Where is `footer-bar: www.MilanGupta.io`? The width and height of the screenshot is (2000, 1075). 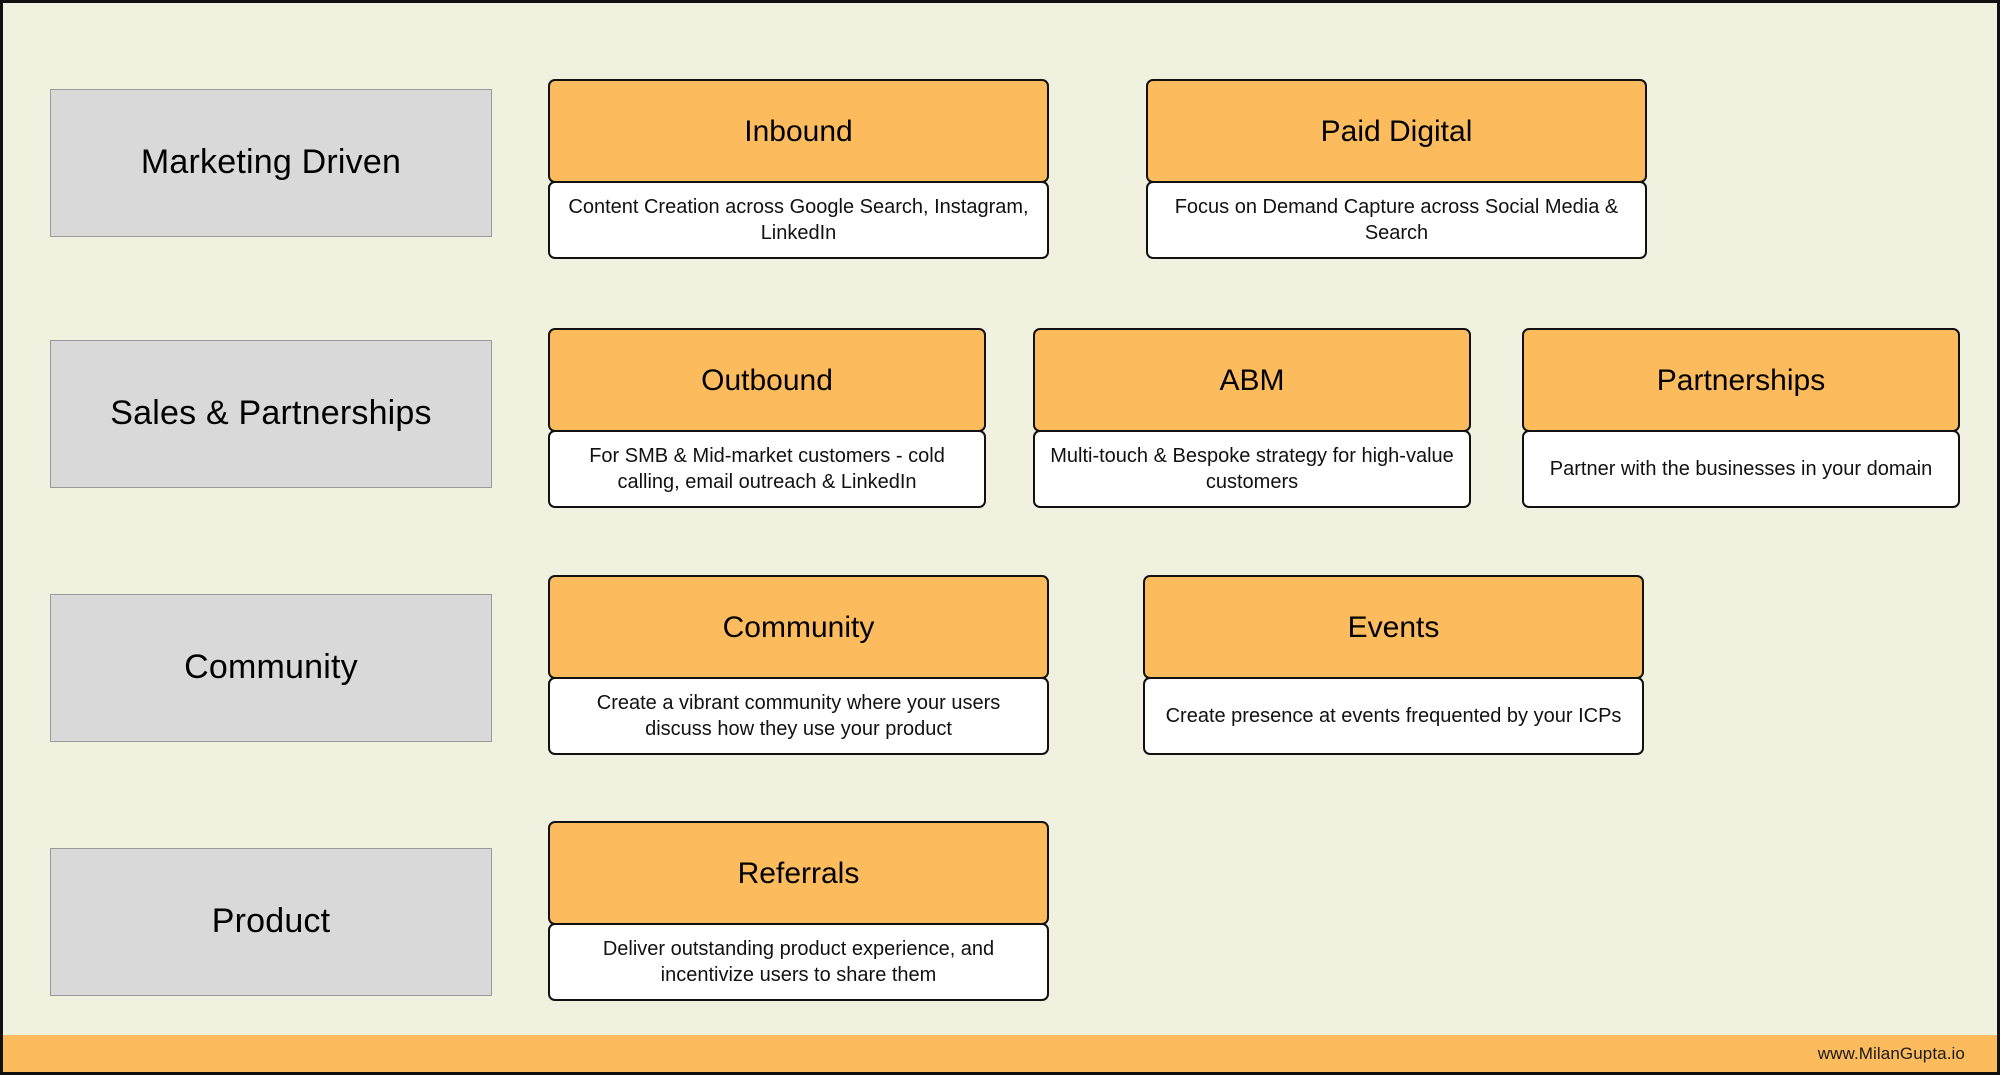 footer-bar: www.MilanGupta.io is located at coordinates (1000, 1053).